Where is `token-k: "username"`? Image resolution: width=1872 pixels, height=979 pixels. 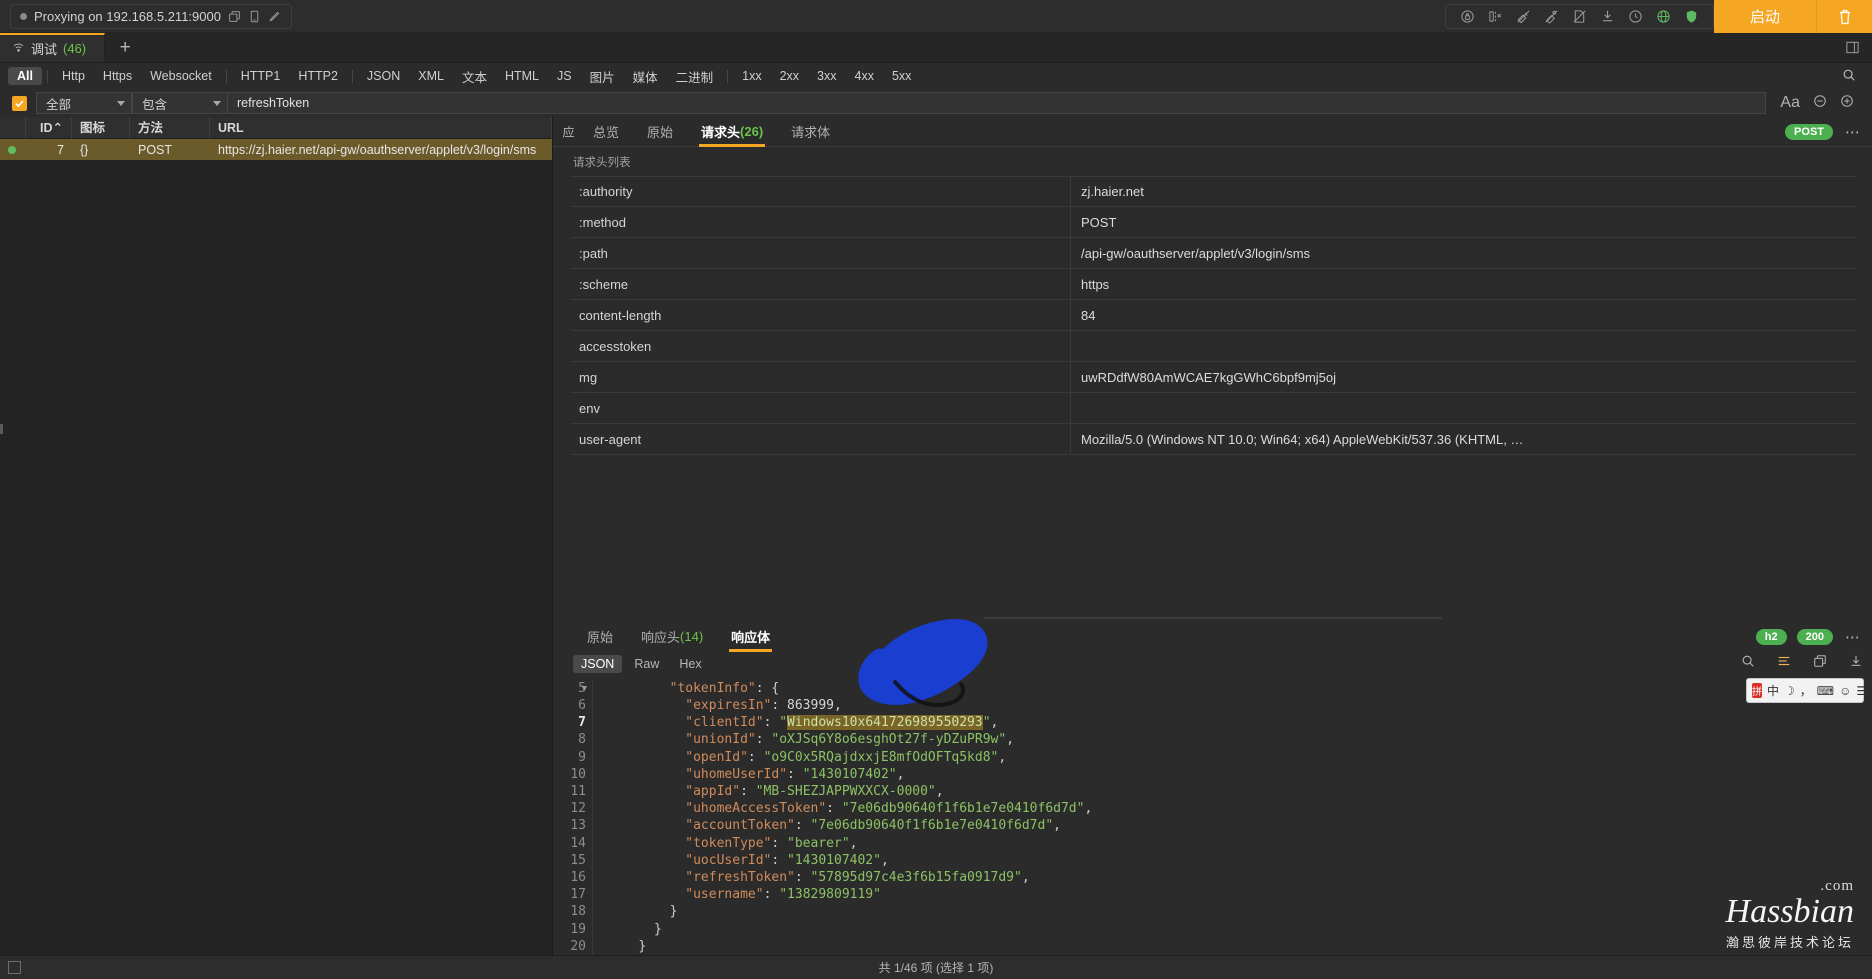
token-k: "username" is located at coordinates (724, 895).